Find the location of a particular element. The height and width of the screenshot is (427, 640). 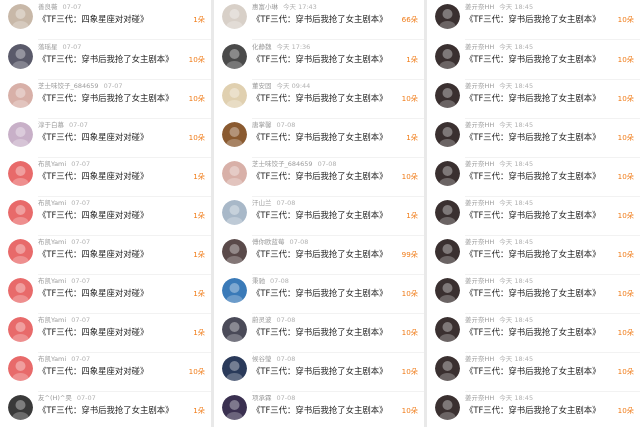

user-name: 候谷瑩 is located at coordinates (262, 359).